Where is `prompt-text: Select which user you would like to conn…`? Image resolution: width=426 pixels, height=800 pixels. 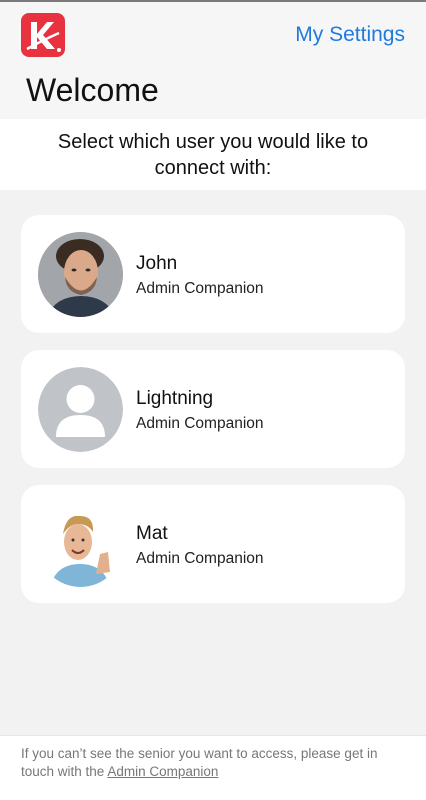 prompt-text: Select which user you would like to conn… is located at coordinates (213, 154).